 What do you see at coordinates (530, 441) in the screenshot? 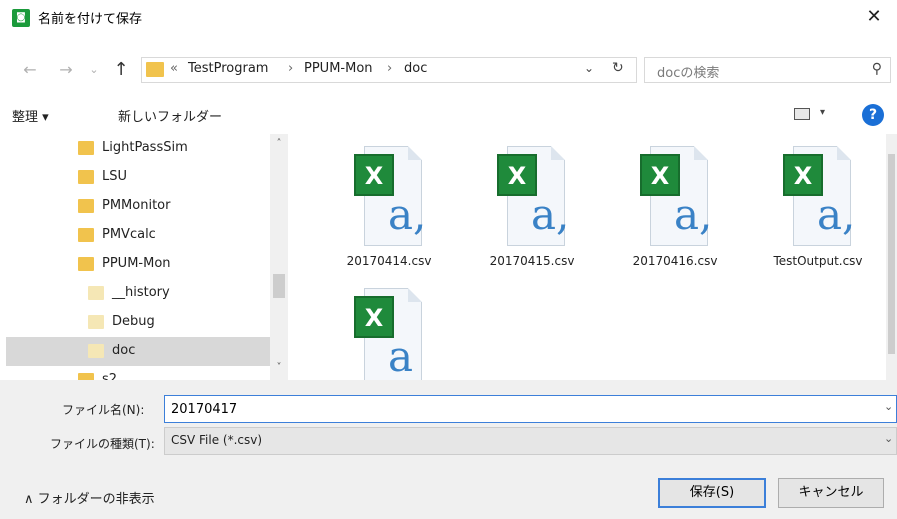
I see `filetype-select: CSV File (*.csv)` at bounding box center [530, 441].